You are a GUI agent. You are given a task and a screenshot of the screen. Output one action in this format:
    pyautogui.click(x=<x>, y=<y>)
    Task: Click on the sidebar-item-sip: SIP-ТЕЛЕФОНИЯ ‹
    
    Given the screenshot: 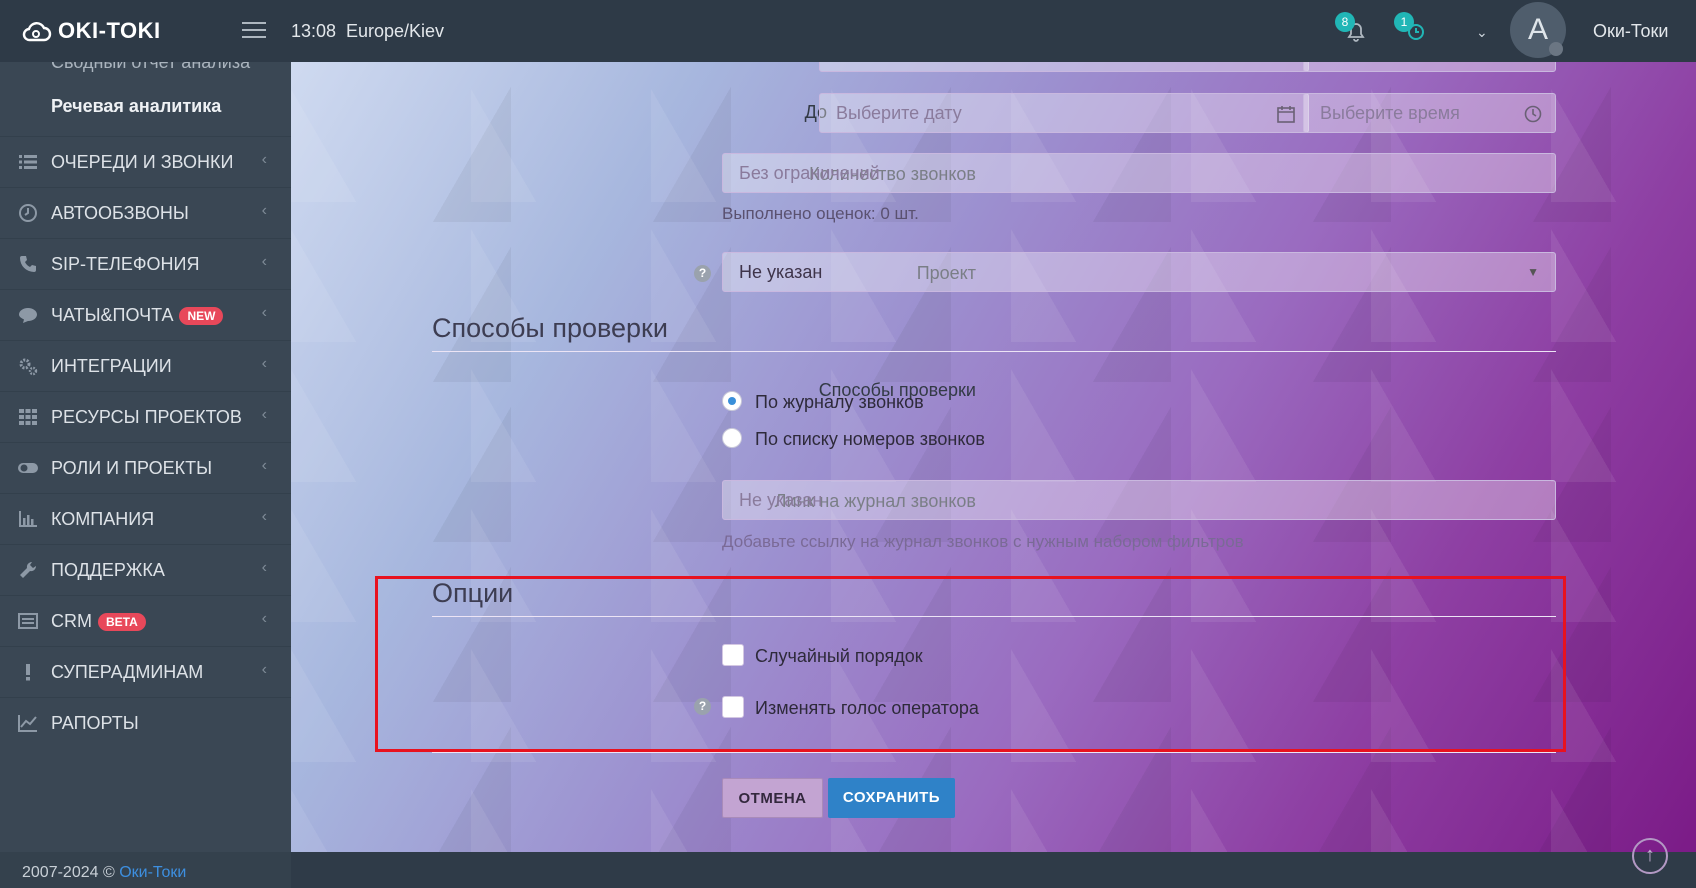 What is the action you would take?
    pyautogui.click(x=145, y=263)
    